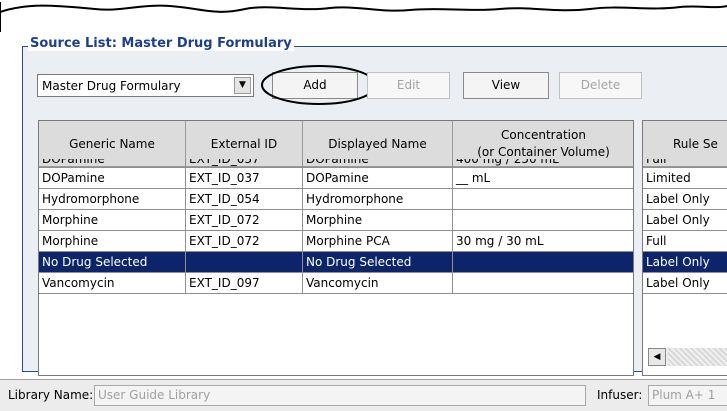  Describe the element at coordinates (242, 85) in the screenshot. I see `chevron-down-icon: ▼` at that location.